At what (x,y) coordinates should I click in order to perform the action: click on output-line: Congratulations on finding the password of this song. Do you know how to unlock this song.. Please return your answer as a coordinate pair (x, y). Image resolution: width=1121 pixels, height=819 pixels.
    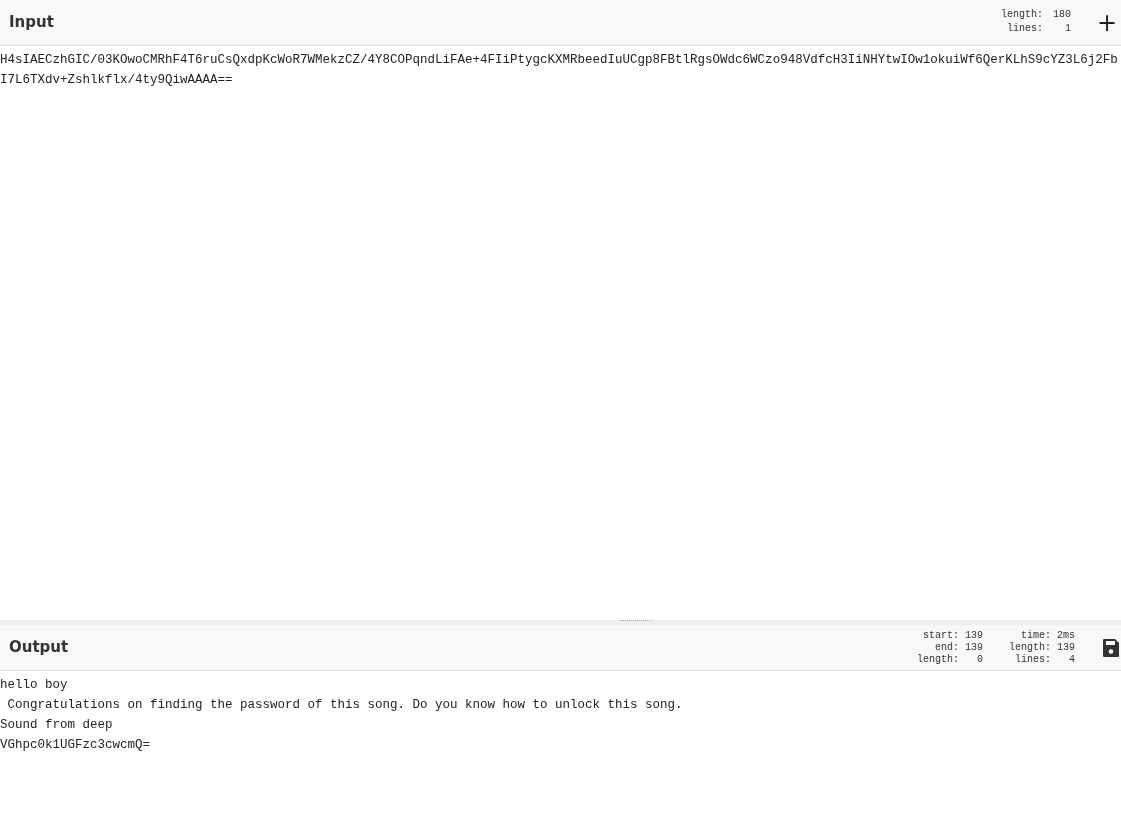
    Looking at the image, I should click on (345, 705).